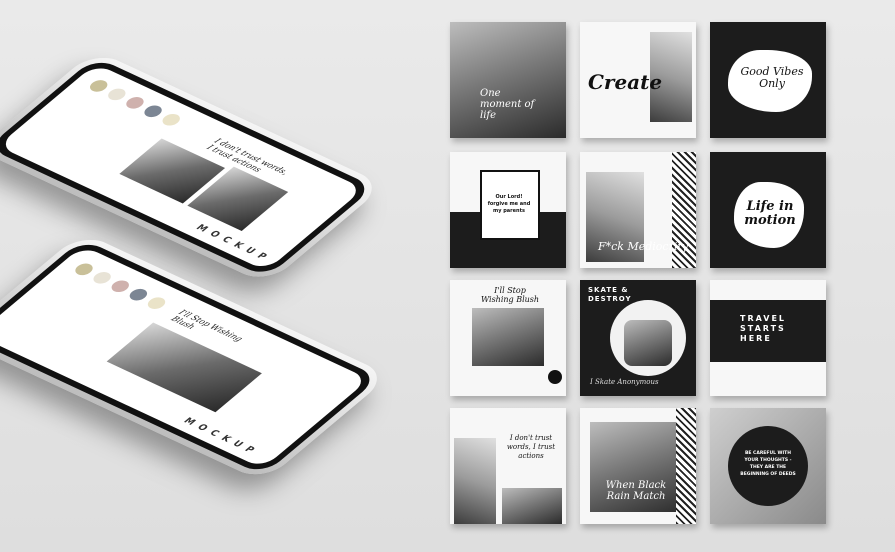 This screenshot has height=552, width=895. I want to click on post-tile-2: Create, so click(638, 80).